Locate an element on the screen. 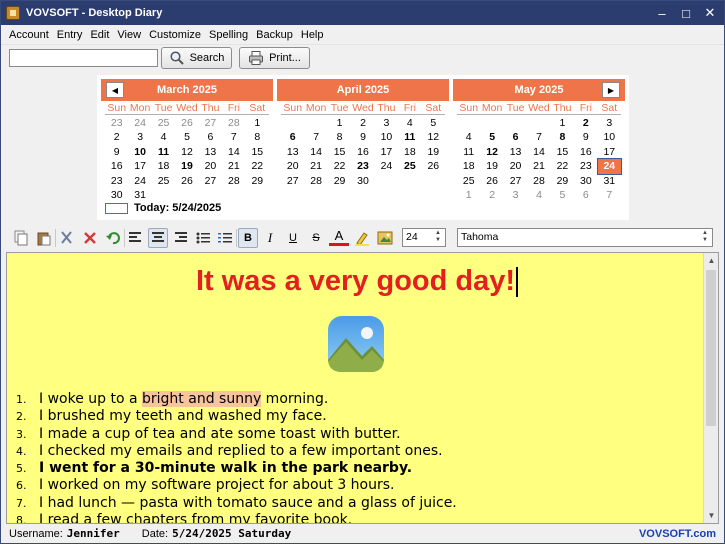  menu-view: View is located at coordinates (129, 35).